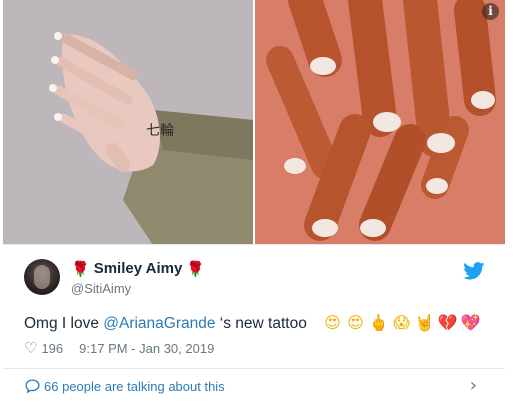 This screenshot has height=413, width=516. I want to click on like-count: 196, so click(52, 348).